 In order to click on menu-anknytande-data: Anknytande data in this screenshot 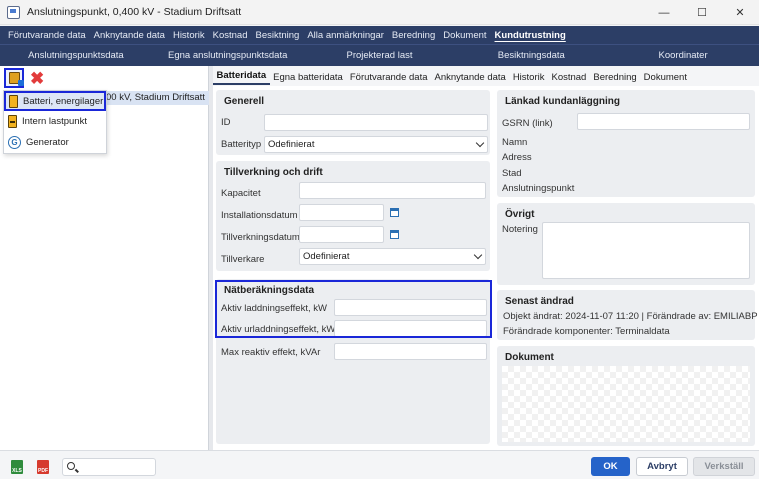, I will do `click(129, 35)`.